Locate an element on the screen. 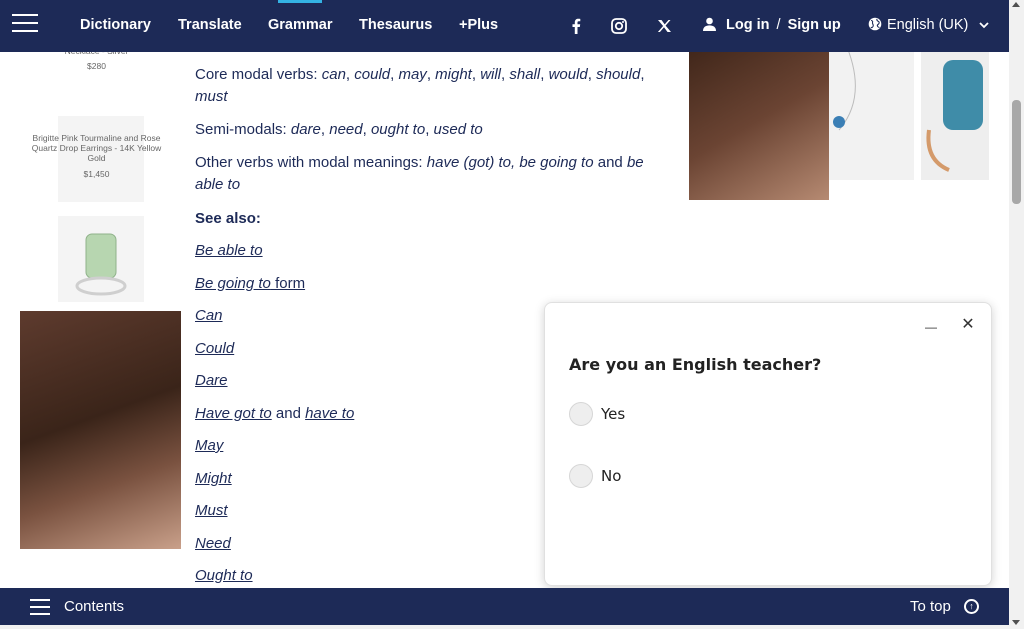 The image size is (1024, 629). semi-verb: need is located at coordinates (346, 129).